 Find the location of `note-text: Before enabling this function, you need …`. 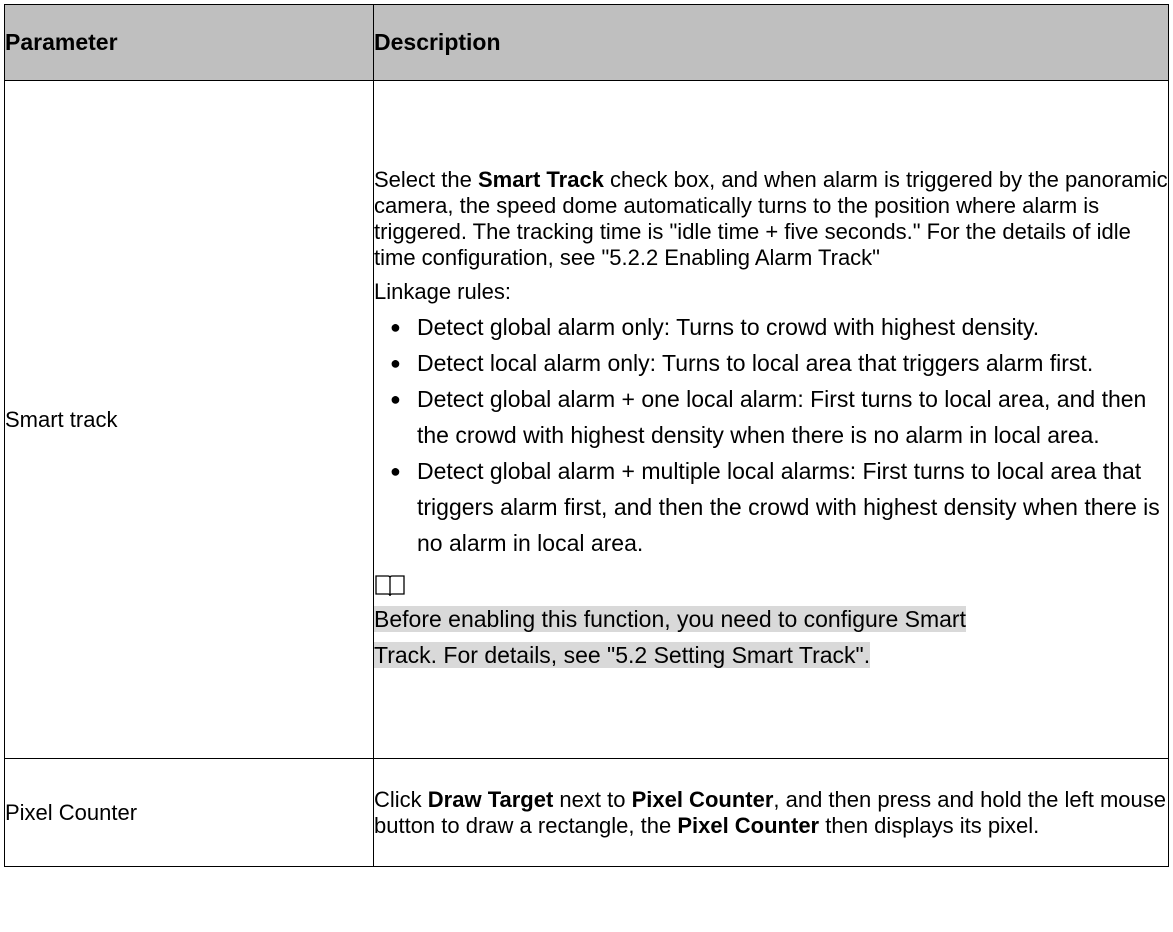

note-text: Before enabling this function, you need … is located at coordinates (771, 637).